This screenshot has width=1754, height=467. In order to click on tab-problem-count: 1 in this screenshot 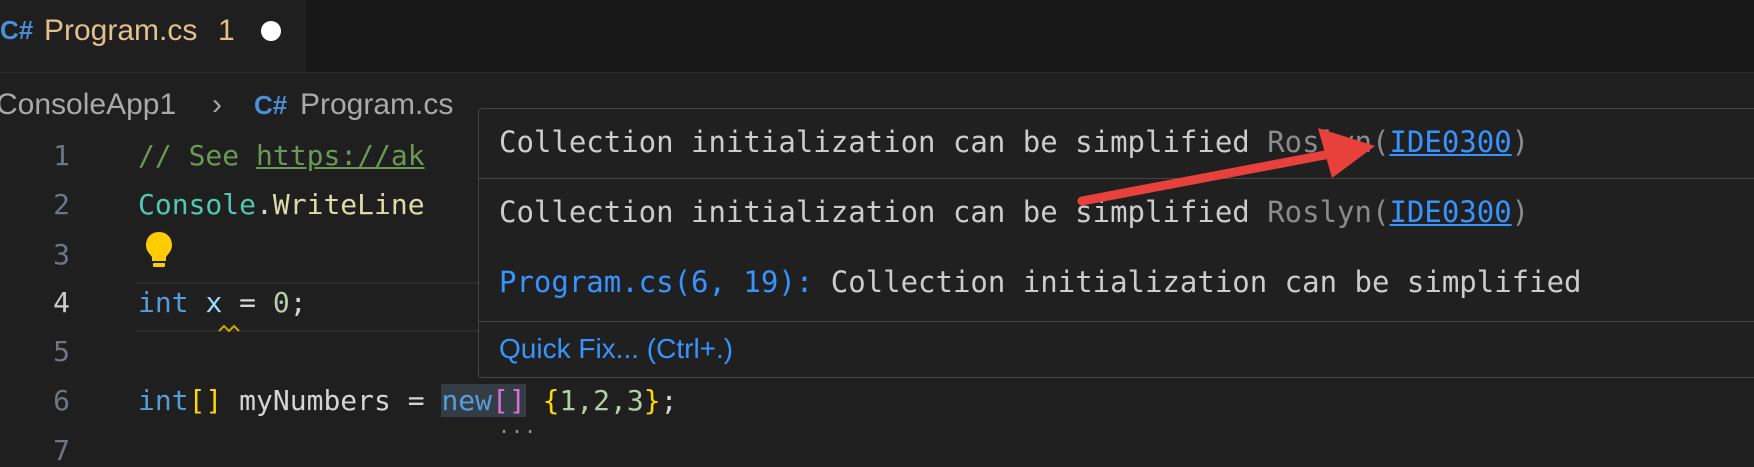, I will do `click(226, 30)`.